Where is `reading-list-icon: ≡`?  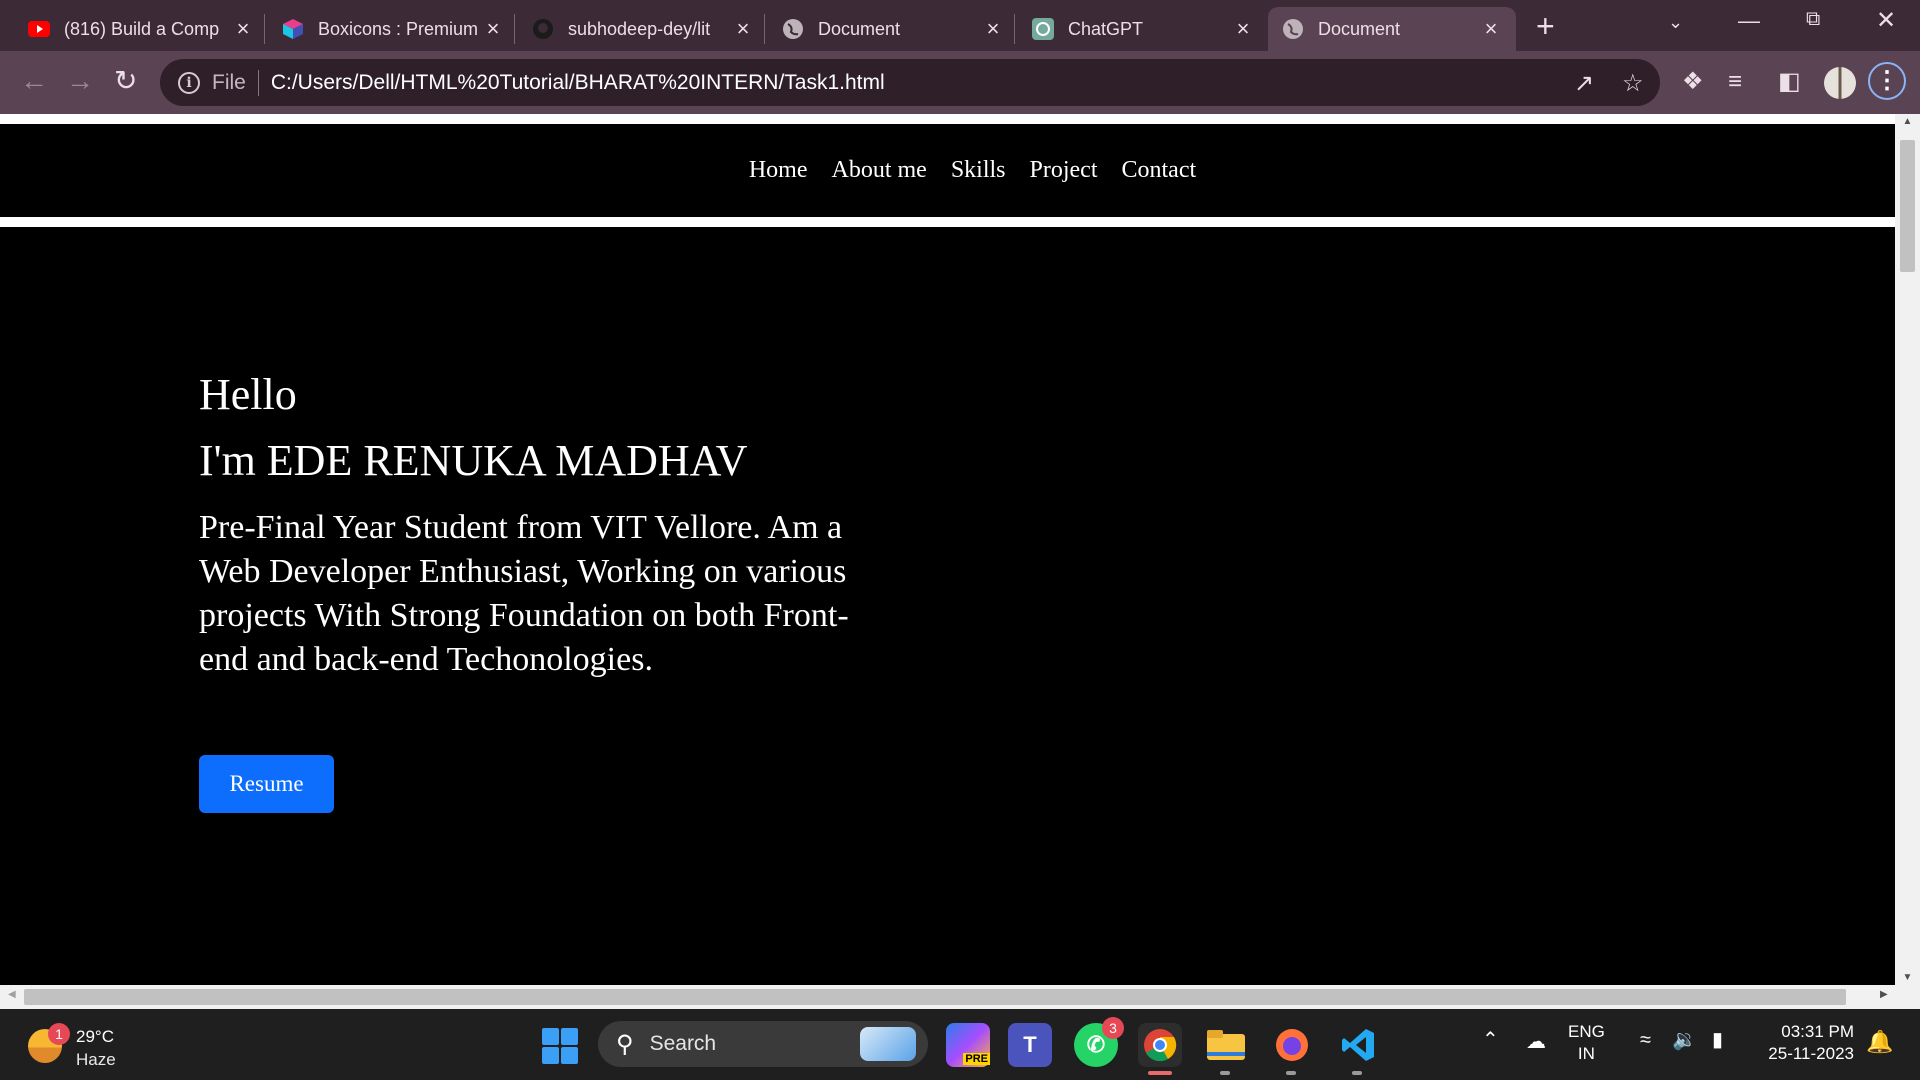 reading-list-icon: ≡ is located at coordinates (1735, 82).